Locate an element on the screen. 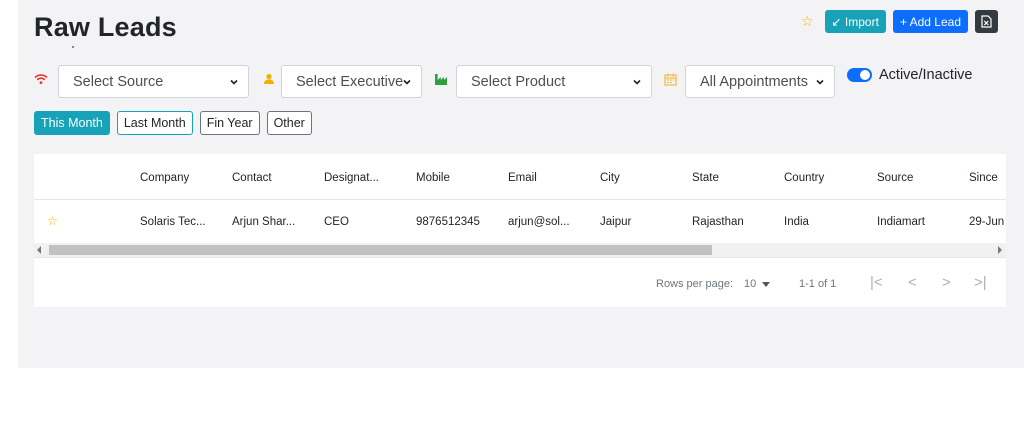  scrollbar-thumb is located at coordinates (380, 250).